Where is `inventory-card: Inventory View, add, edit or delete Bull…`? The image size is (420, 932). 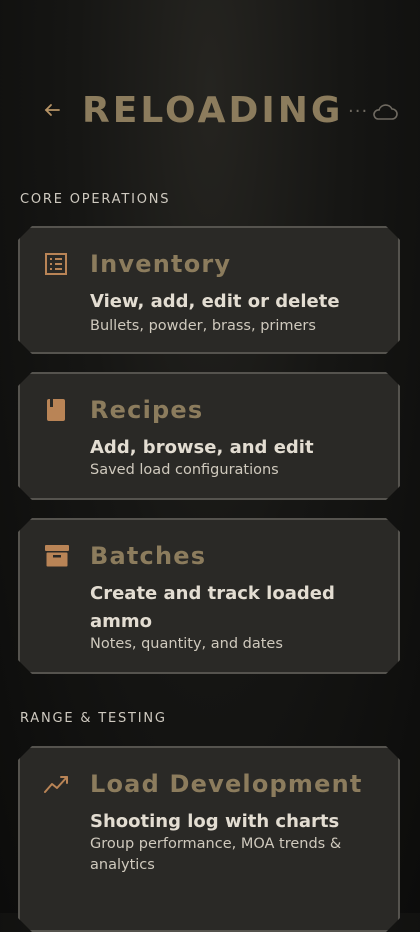
inventory-card: Inventory View, add, edit or delete Bull… is located at coordinates (209, 290).